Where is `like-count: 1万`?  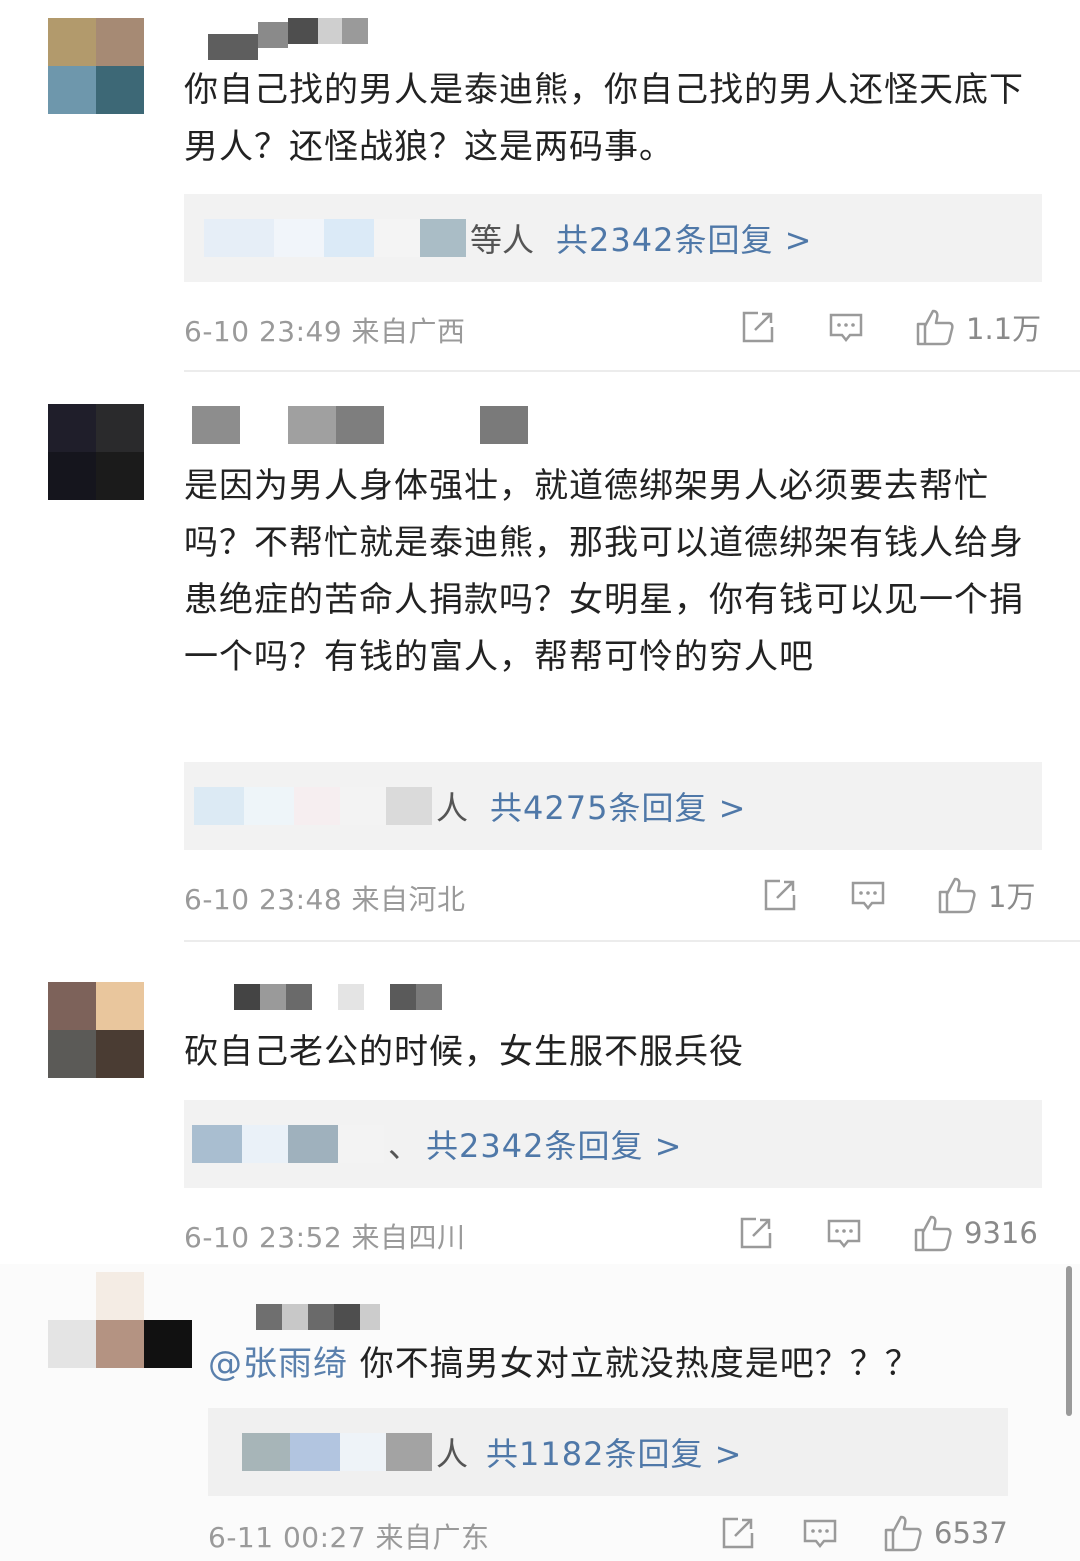
like-count: 1万 is located at coordinates (1012, 897).